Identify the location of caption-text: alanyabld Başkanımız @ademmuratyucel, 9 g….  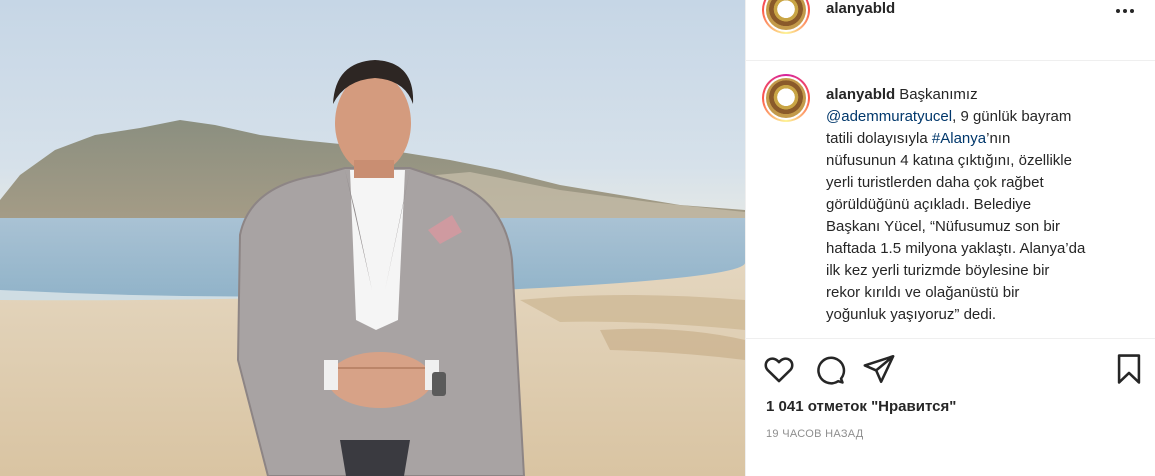
(981, 205).